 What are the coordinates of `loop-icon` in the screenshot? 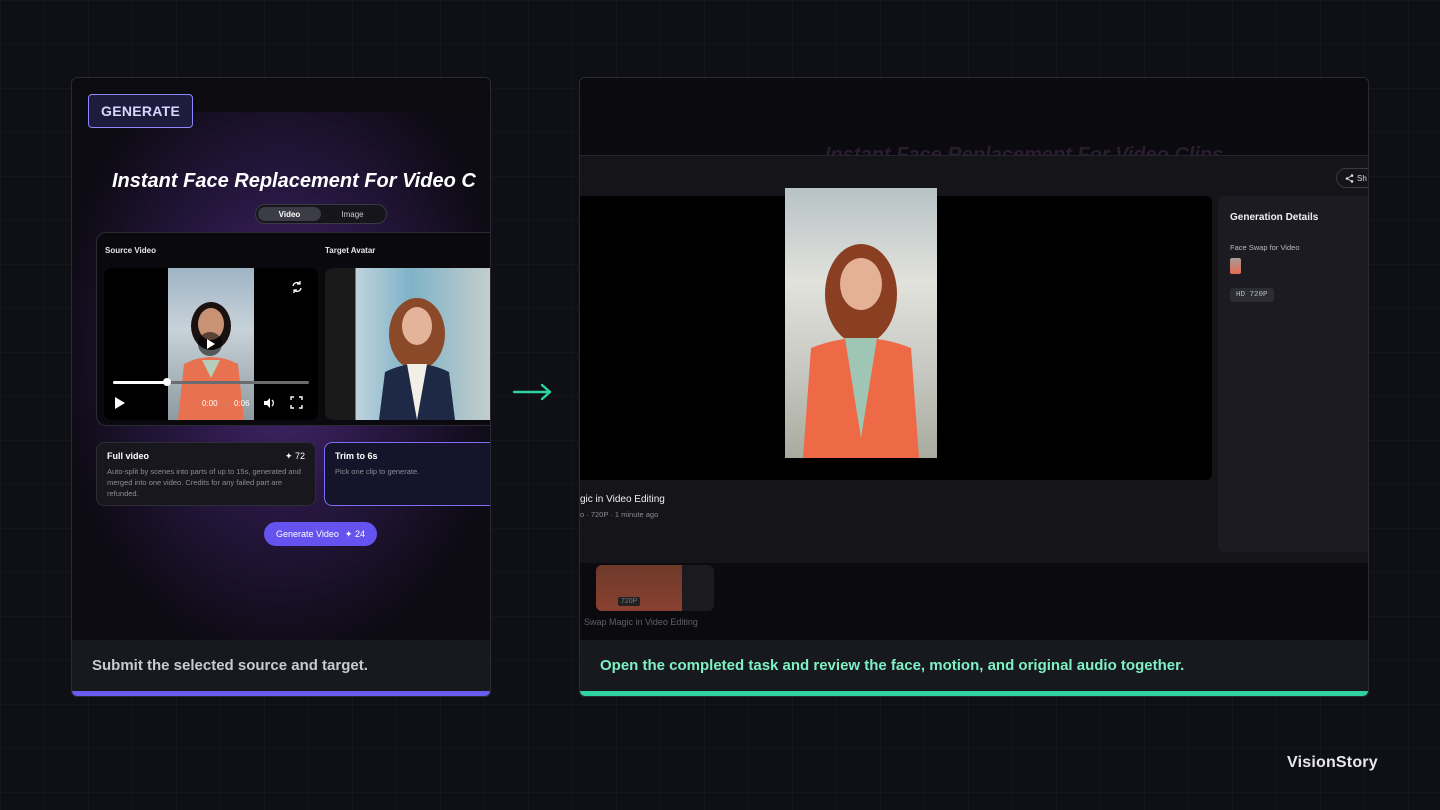 It's located at (297, 287).